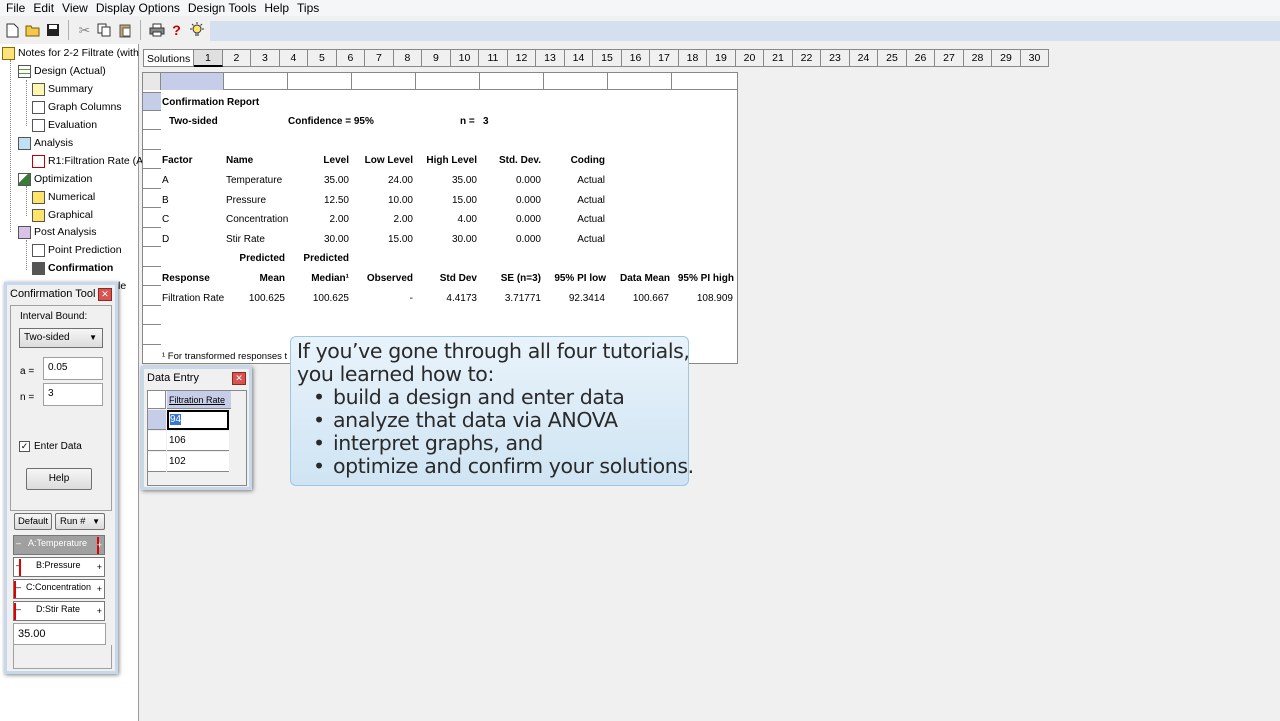 Image resolution: width=1280 pixels, height=721 pixels. I want to click on solution-tab: 27, so click(949, 58).